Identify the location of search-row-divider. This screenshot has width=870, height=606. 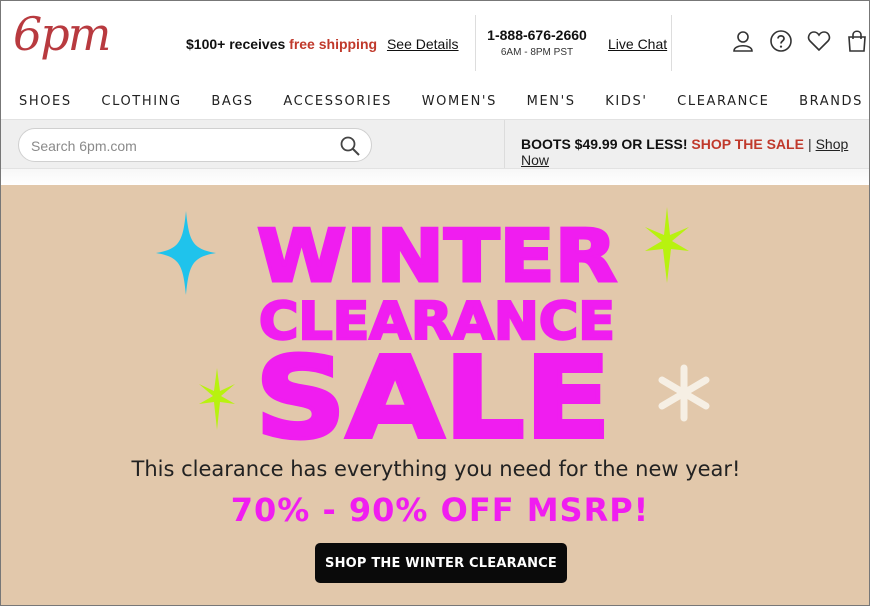
(504, 144).